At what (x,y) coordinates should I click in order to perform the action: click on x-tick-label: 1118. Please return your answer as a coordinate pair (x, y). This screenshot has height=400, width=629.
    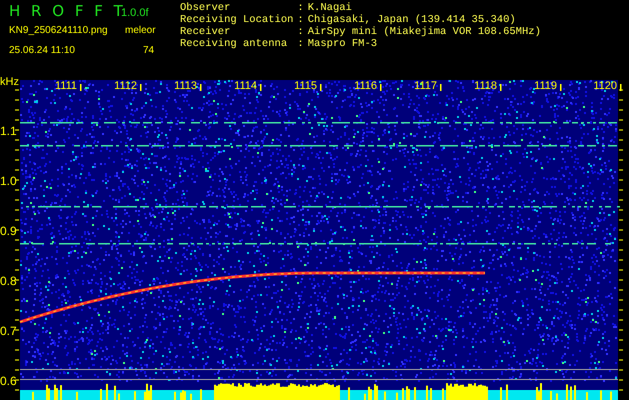
    Looking at the image, I should click on (485, 86).